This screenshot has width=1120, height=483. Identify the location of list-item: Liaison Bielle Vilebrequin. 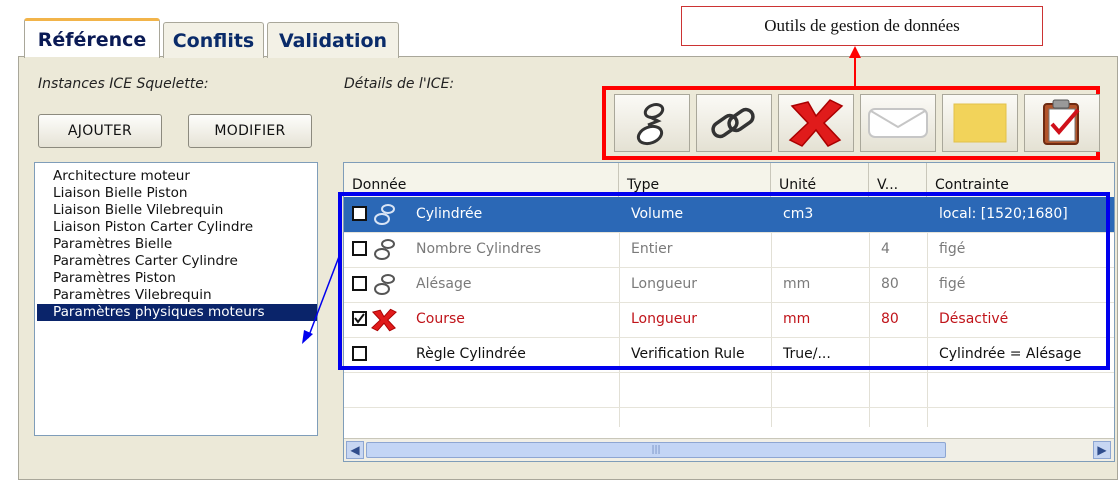
(176, 210).